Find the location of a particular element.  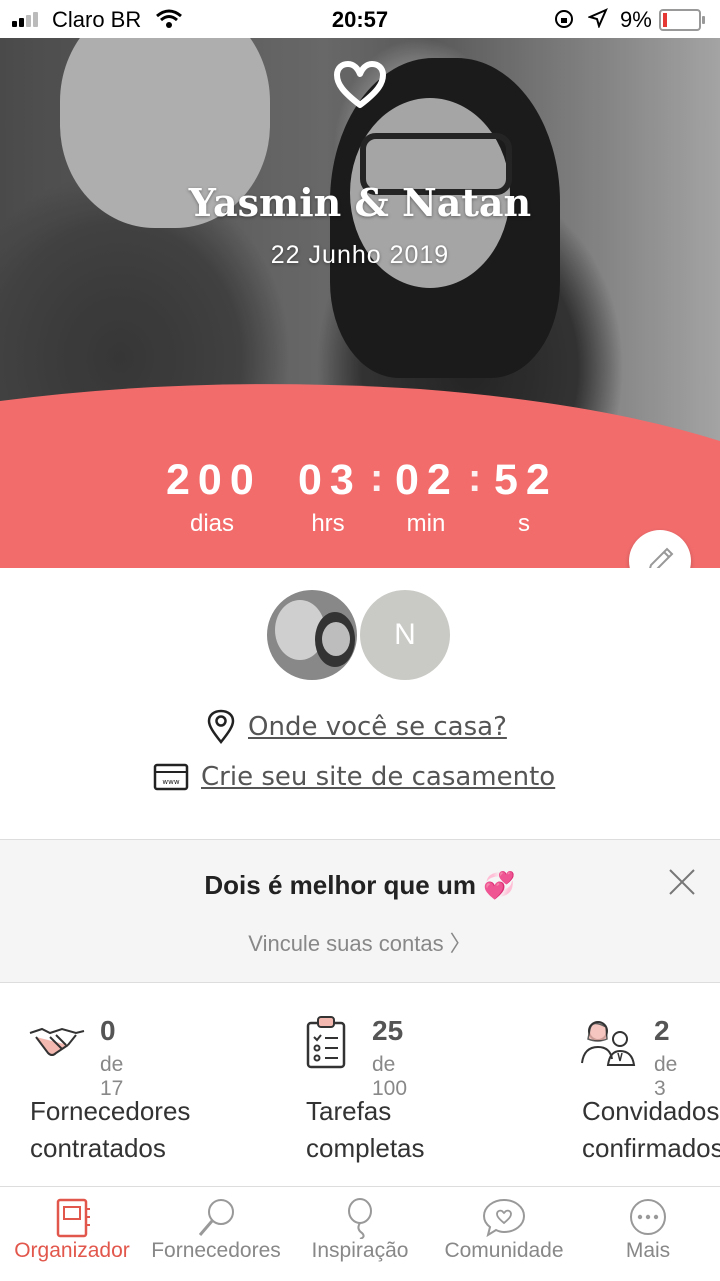

tab-label: Fornecedores is located at coordinates (216, 1250).